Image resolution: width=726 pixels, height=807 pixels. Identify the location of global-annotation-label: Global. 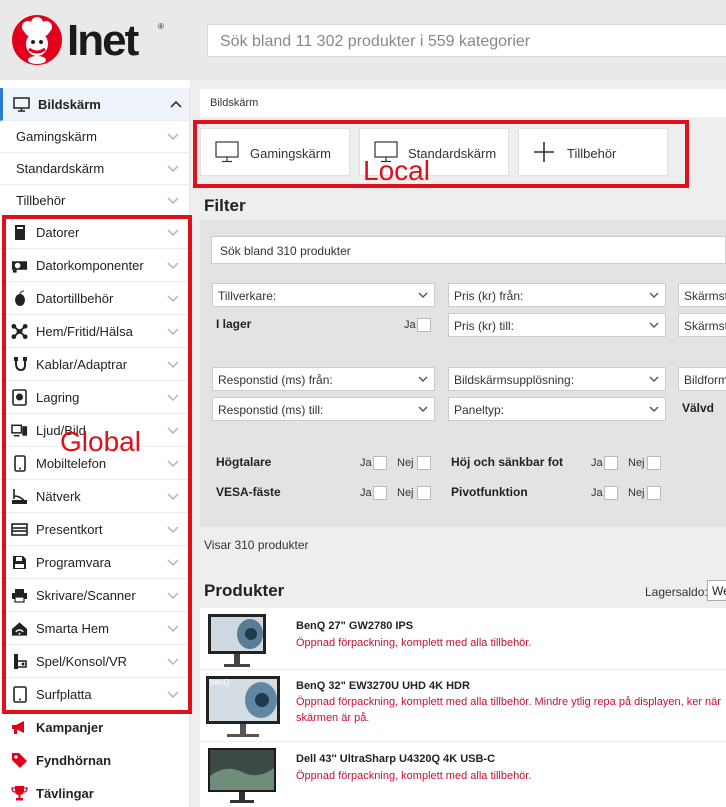
(100, 441).